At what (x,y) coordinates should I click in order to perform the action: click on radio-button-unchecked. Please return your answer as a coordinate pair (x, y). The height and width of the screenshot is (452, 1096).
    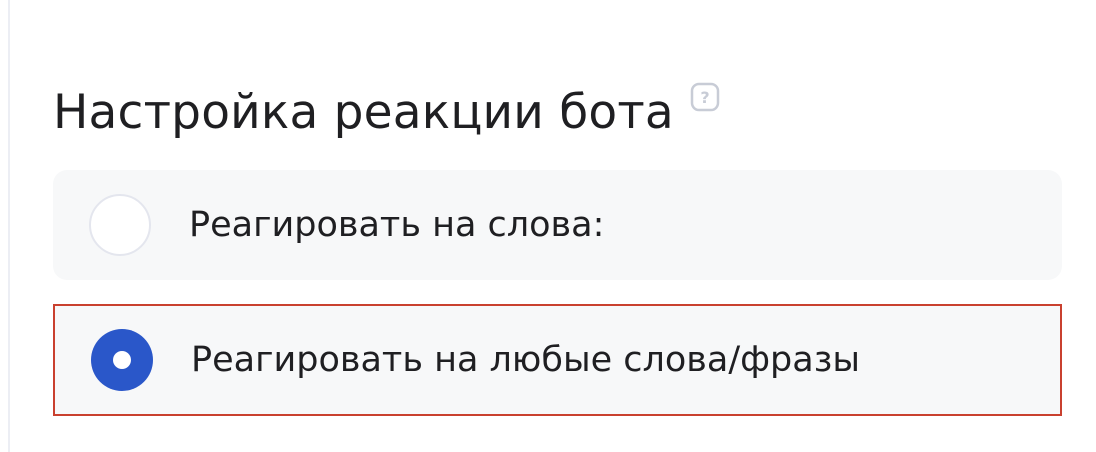
    Looking at the image, I should click on (120, 225).